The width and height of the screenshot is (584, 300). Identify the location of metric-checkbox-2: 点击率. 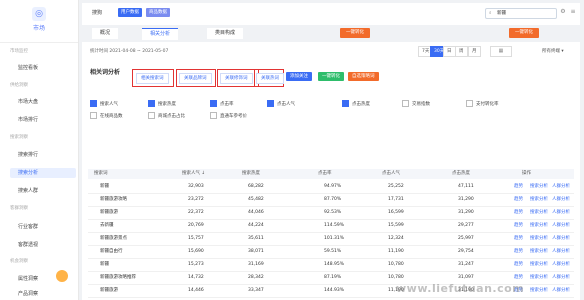
(222, 104).